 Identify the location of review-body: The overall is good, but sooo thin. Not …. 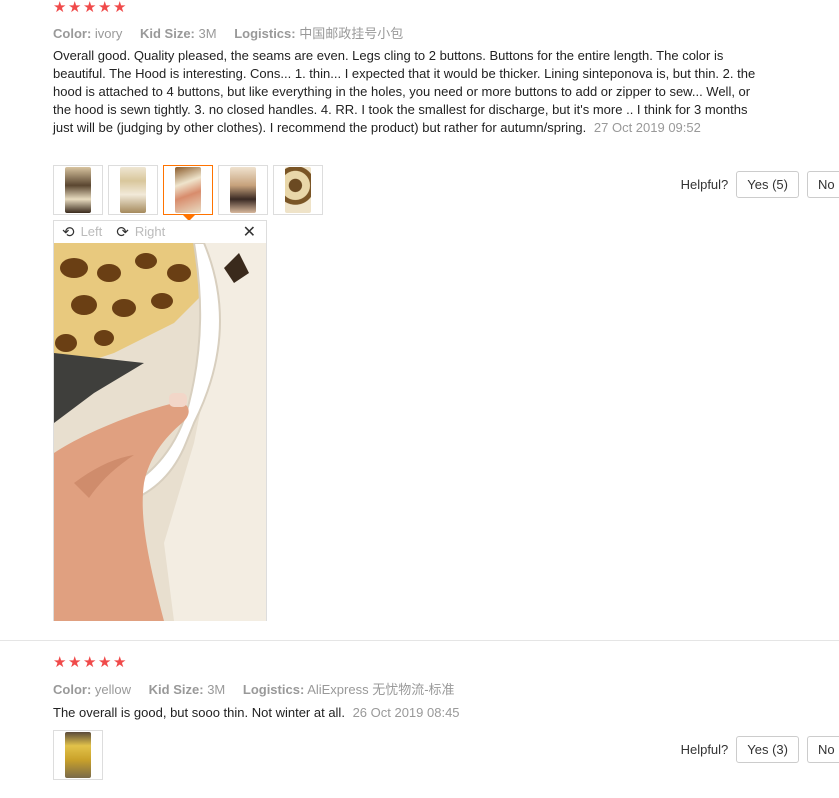
(199, 712).